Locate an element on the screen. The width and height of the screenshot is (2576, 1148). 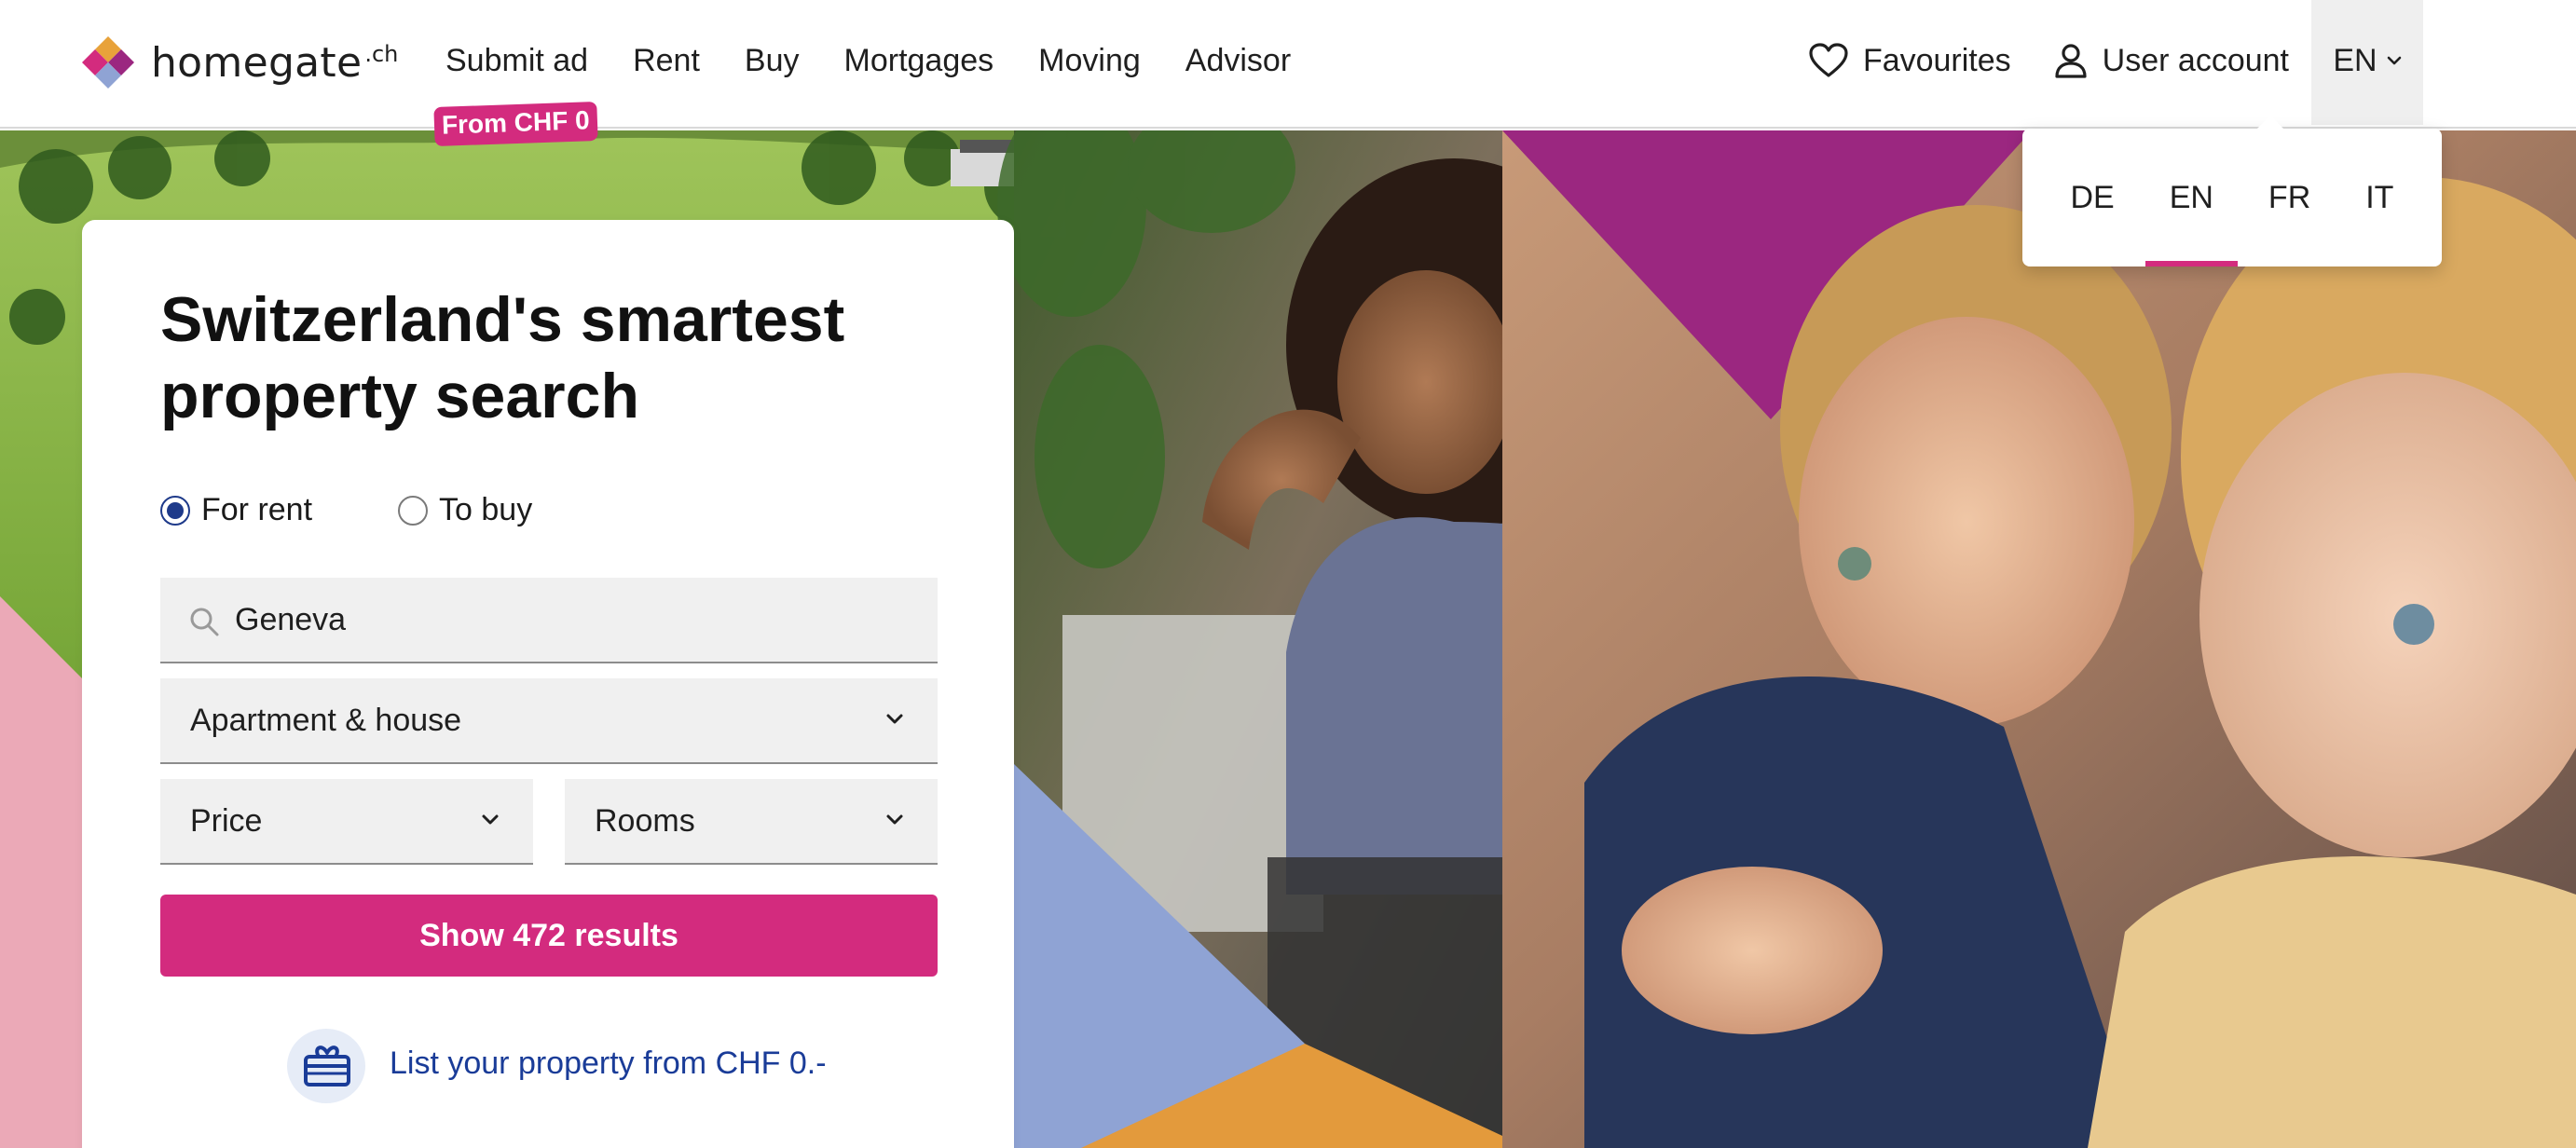
submit-ad-price-badge: From CHF 0 is located at coordinates (515, 124).